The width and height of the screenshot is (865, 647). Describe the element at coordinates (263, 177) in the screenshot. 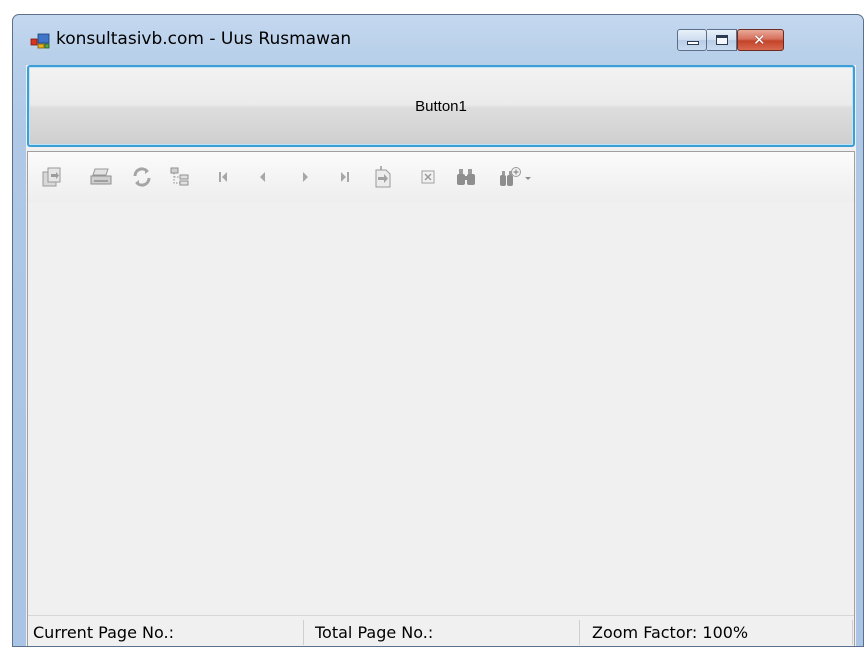

I see `previous-page-icon` at that location.